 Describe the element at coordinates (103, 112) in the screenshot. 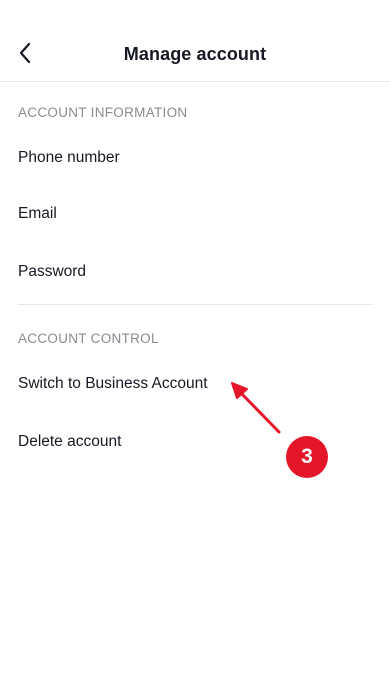

I see `section-header-account-information: ACCOUNT INFORMATION` at that location.